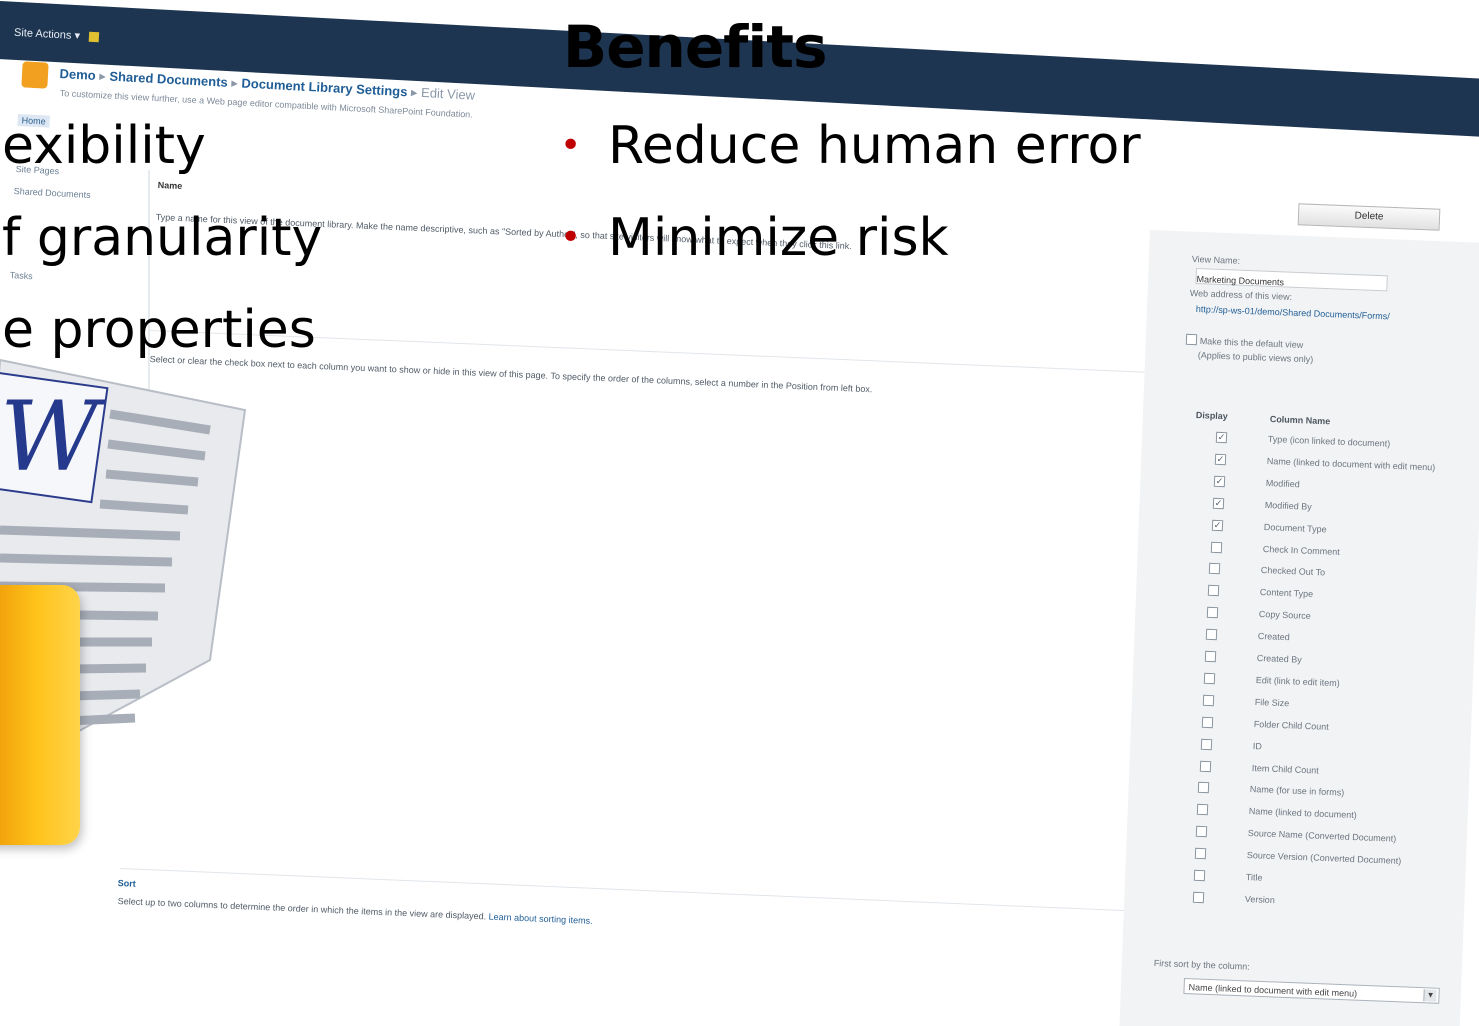  Describe the element at coordinates (53, 437) in the screenshot. I see `svg-text: W` at that location.